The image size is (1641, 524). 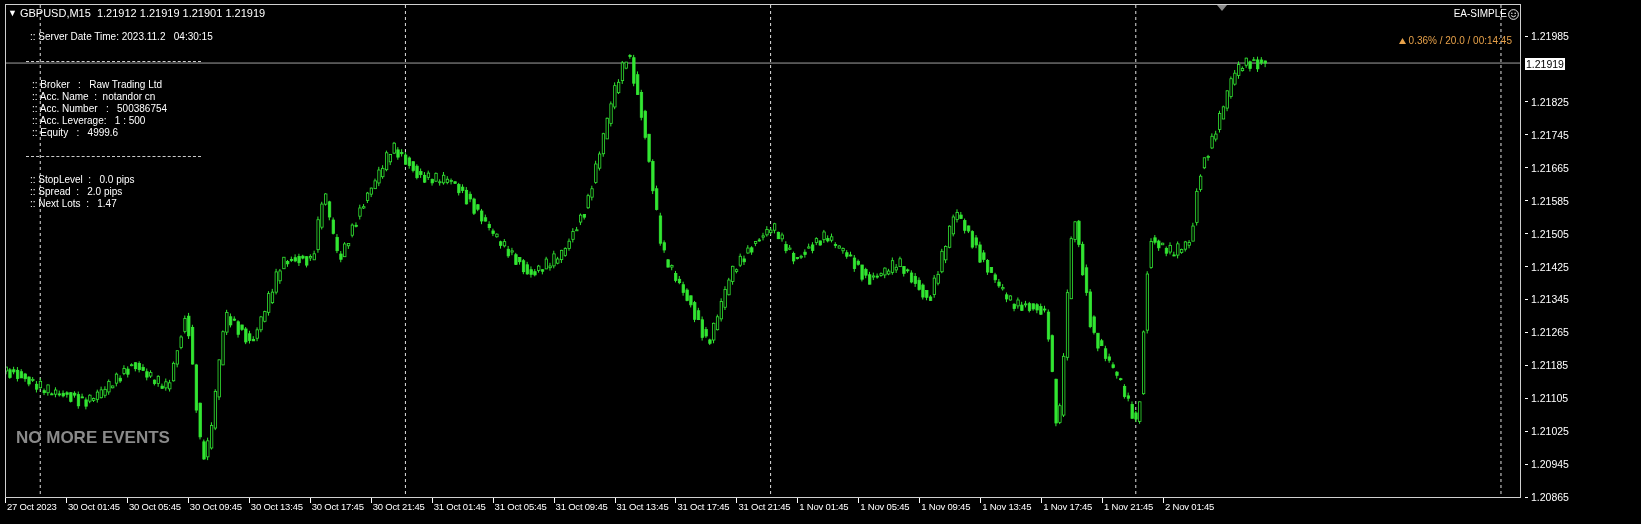 What do you see at coordinates (885, 507) in the screenshot?
I see `time-axis-label: 1 Nov 05:45` at bounding box center [885, 507].